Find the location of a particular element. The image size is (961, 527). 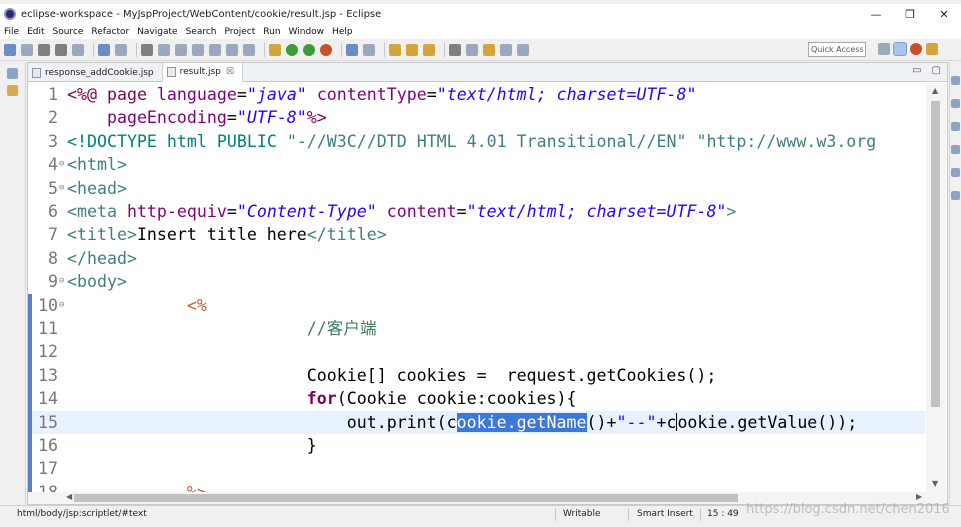

outline-view-icon is located at coordinates (955, 80).